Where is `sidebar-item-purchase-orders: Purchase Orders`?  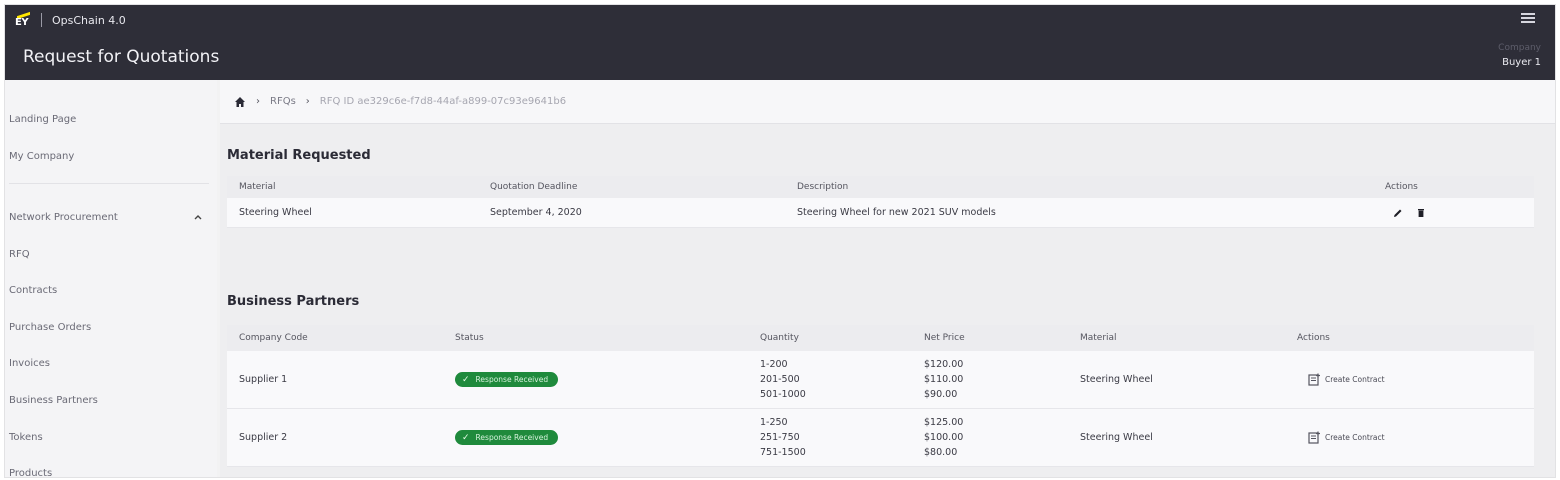
sidebar-item-purchase-orders: Purchase Orders is located at coordinates (50, 327).